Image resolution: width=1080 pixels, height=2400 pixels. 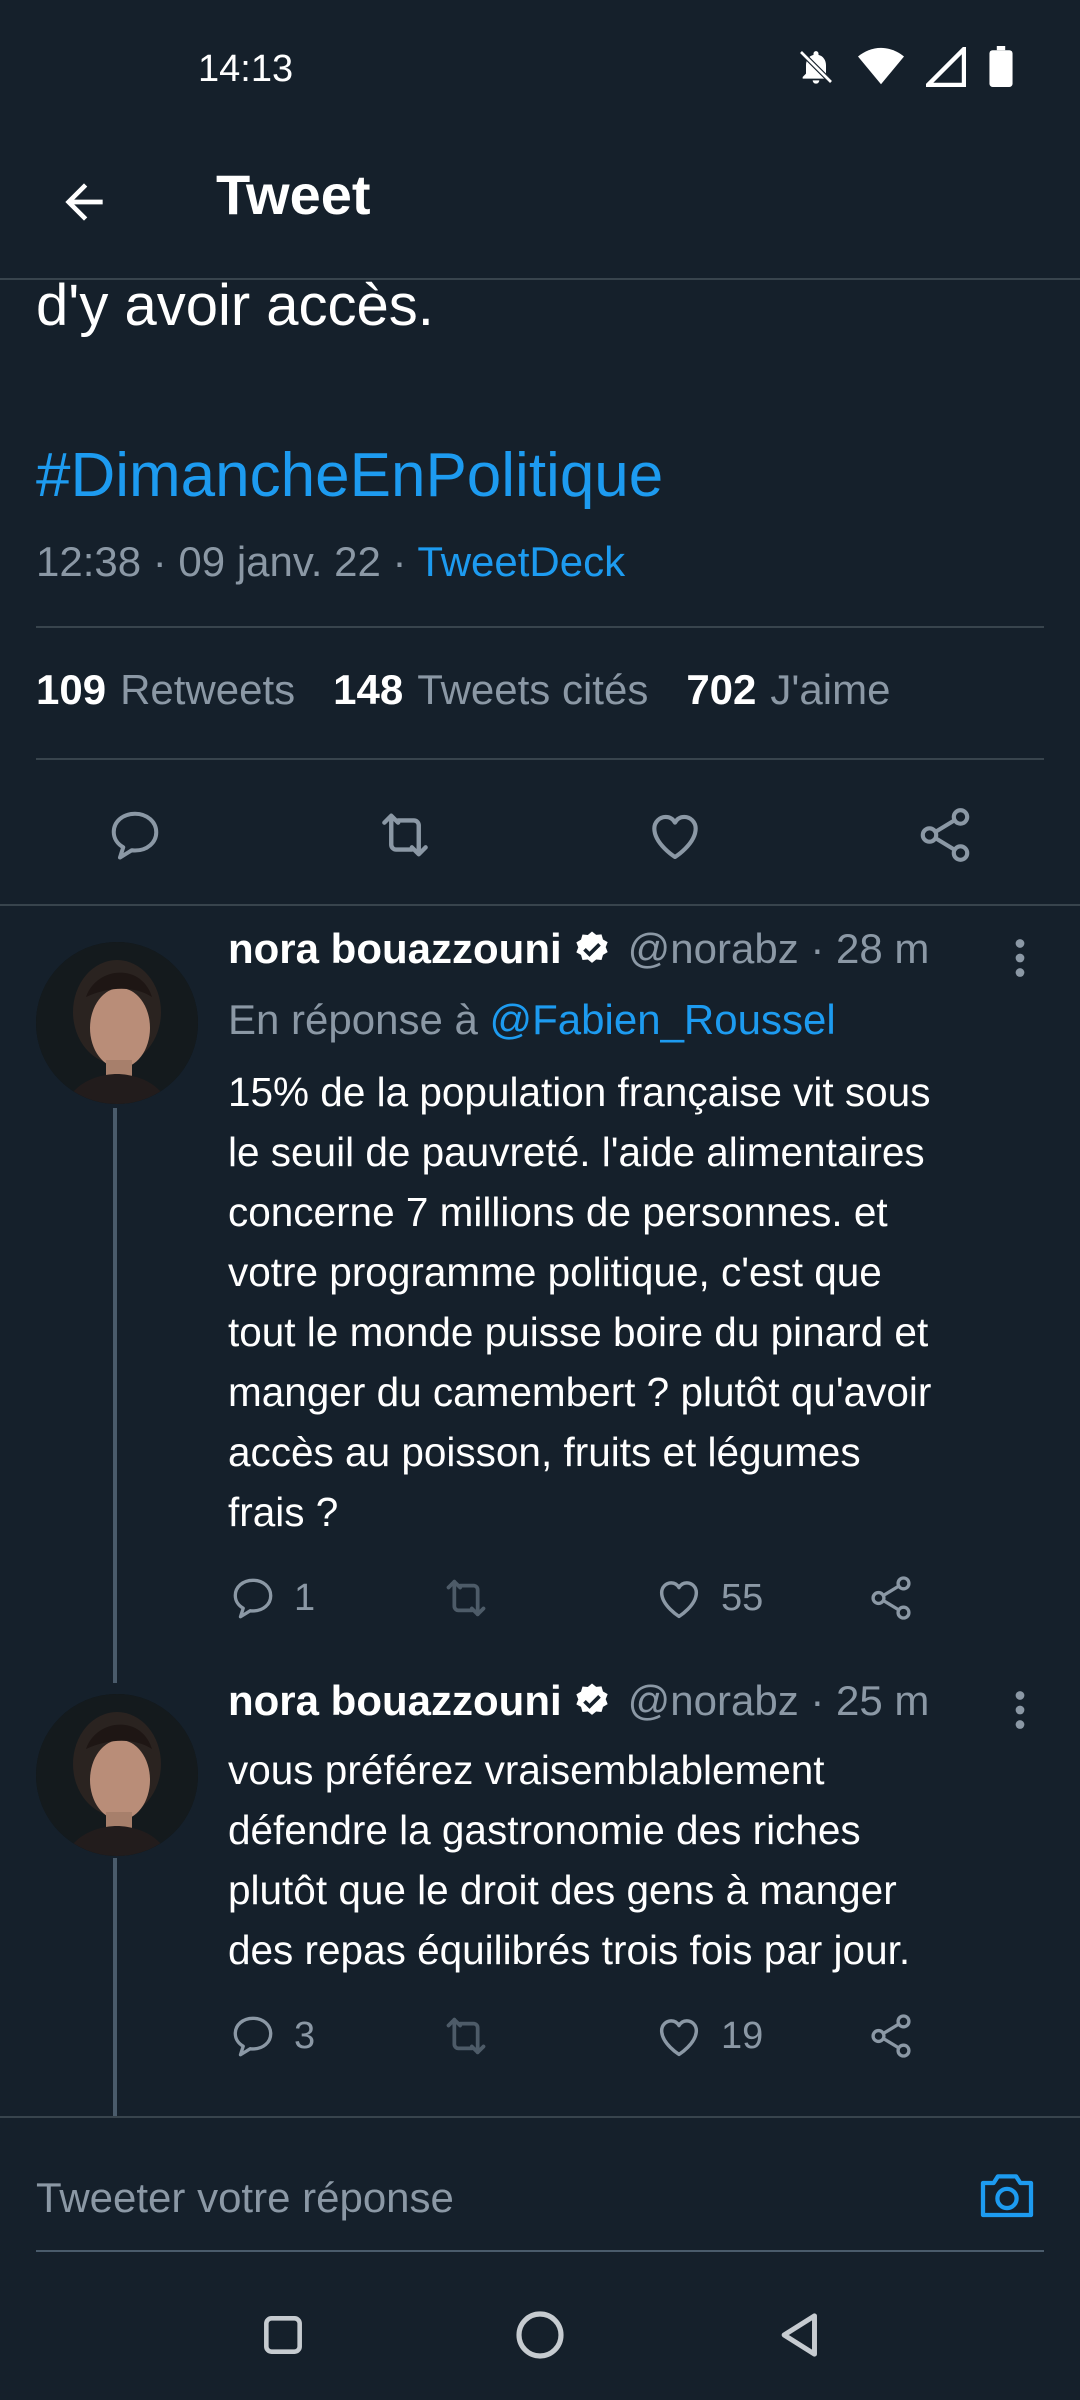 I want to click on author-handle: @norabz · 25 m, so click(x=778, y=1700).